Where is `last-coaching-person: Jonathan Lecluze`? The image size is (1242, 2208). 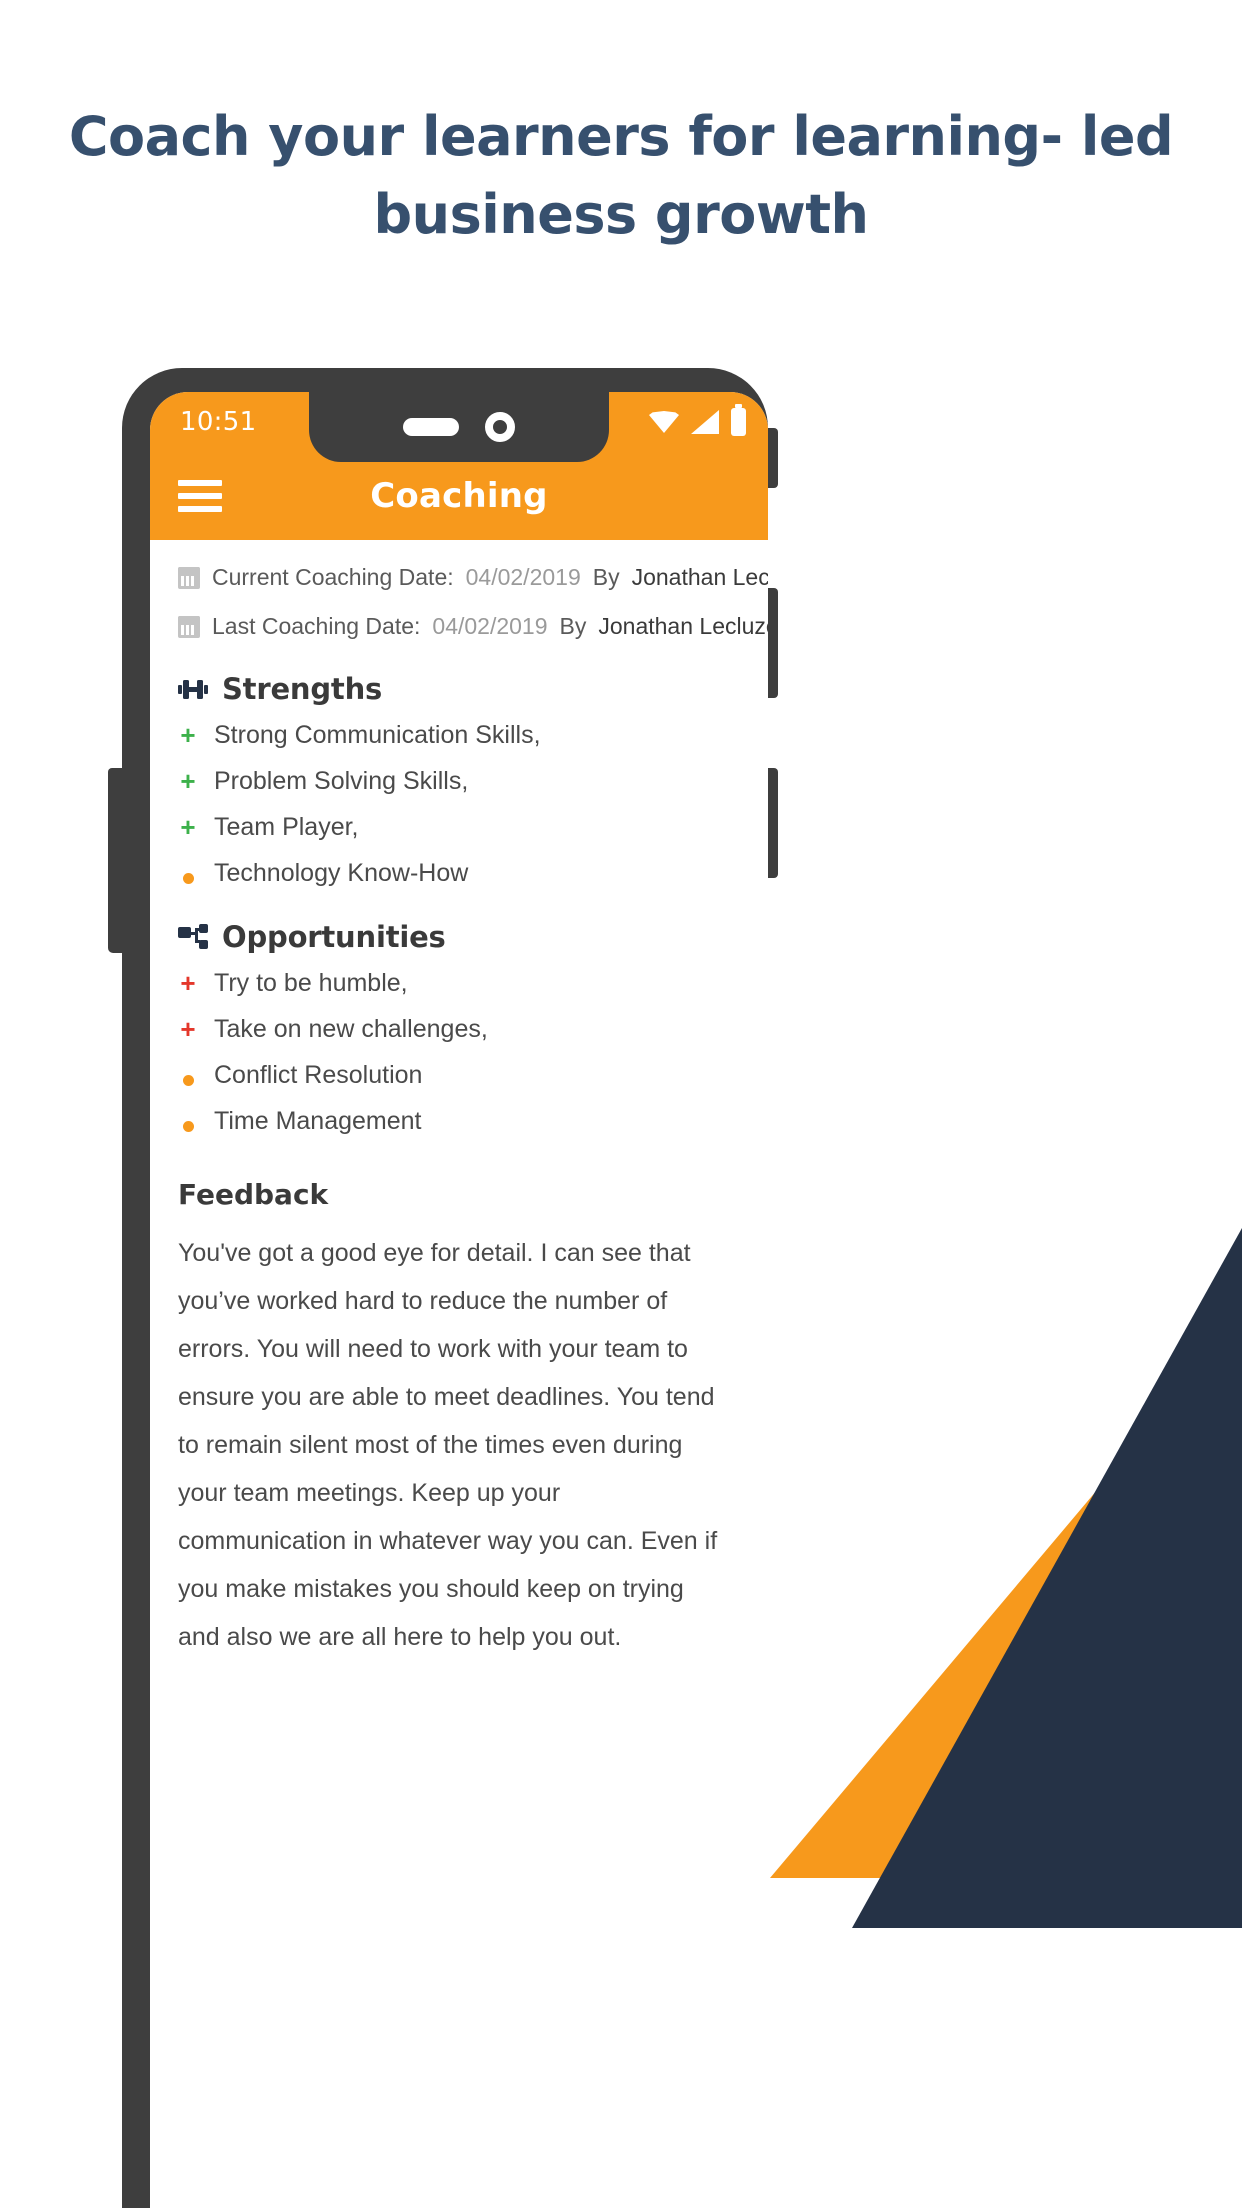
last-coaching-person: Jonathan Lecluze is located at coordinates (683, 626).